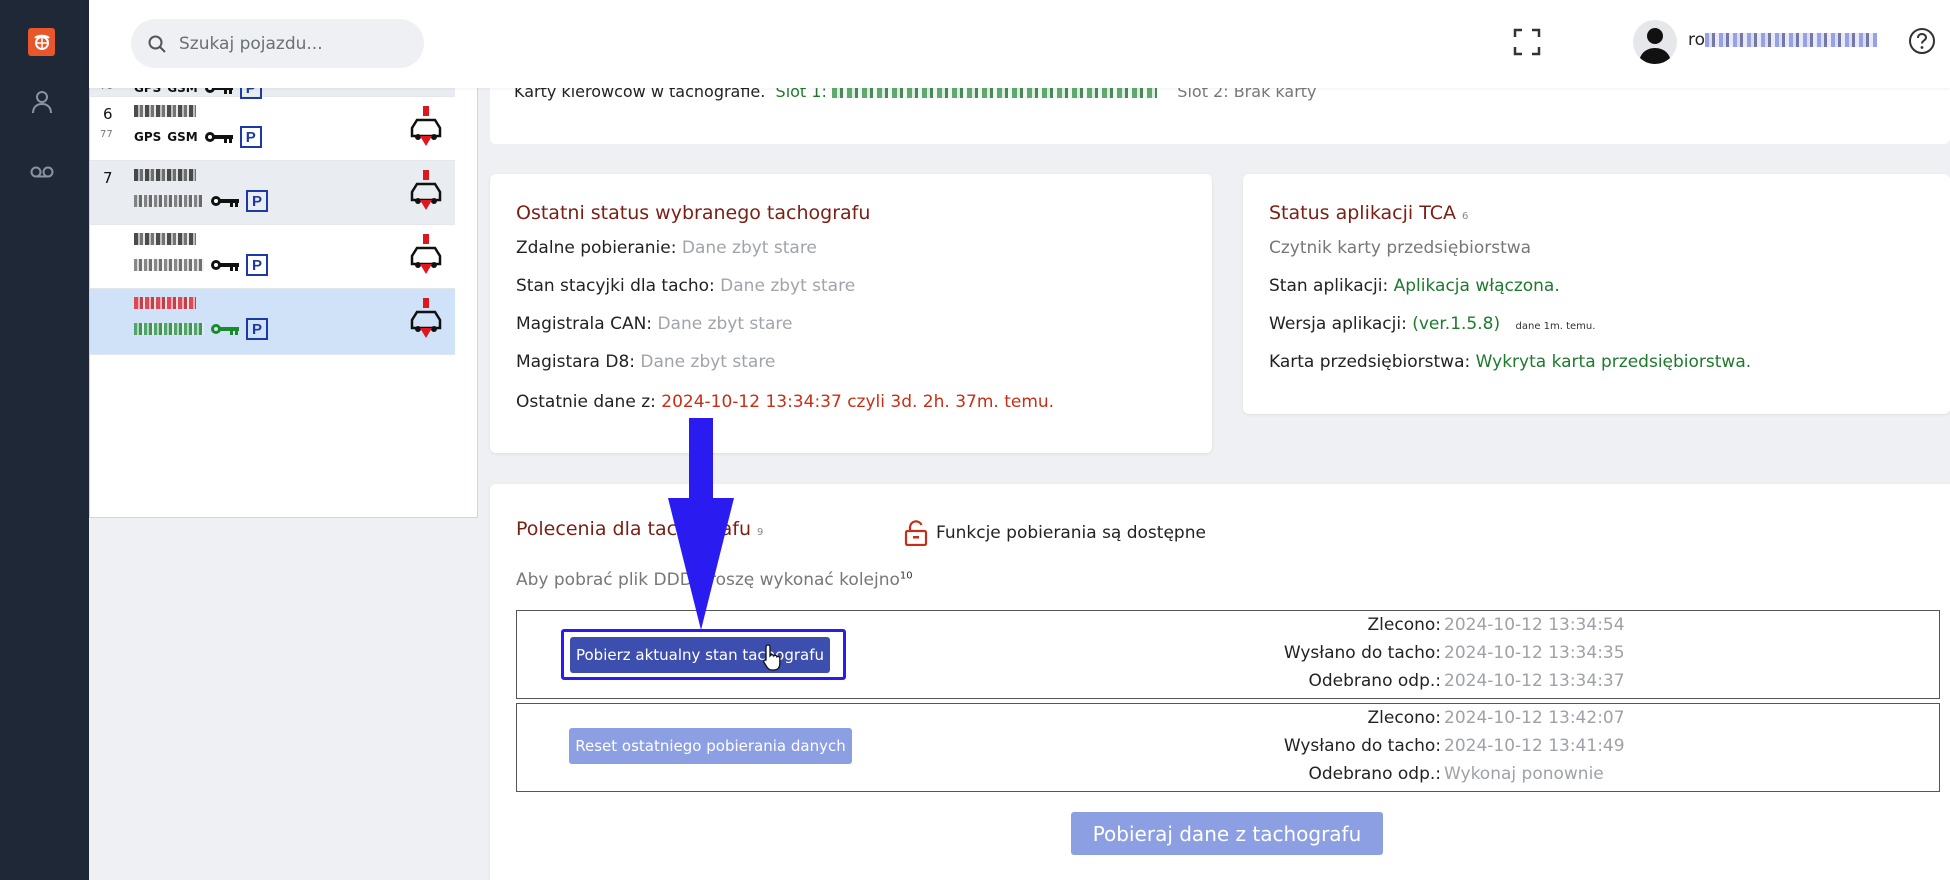 The image size is (1950, 880). I want to click on status-row: Magistara D8: Dane zbyt stare, so click(645, 362).